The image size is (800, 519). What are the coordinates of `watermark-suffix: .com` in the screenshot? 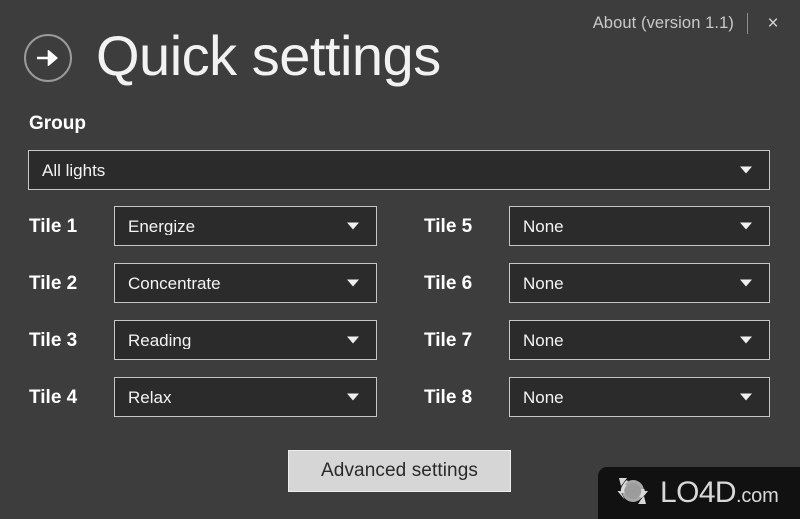 It's located at (757, 496).